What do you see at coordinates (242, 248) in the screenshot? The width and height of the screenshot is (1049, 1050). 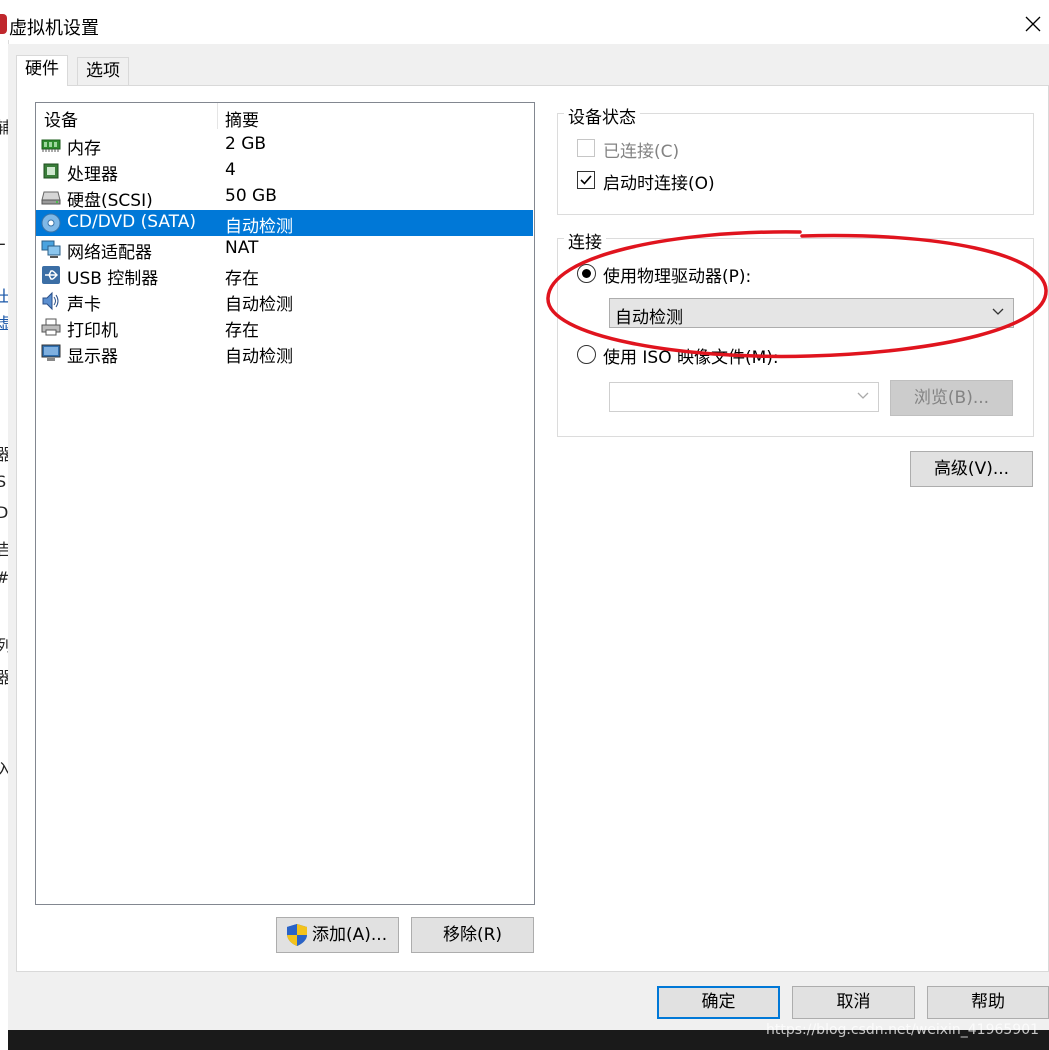 I see `device-summary: NAT` at bounding box center [242, 248].